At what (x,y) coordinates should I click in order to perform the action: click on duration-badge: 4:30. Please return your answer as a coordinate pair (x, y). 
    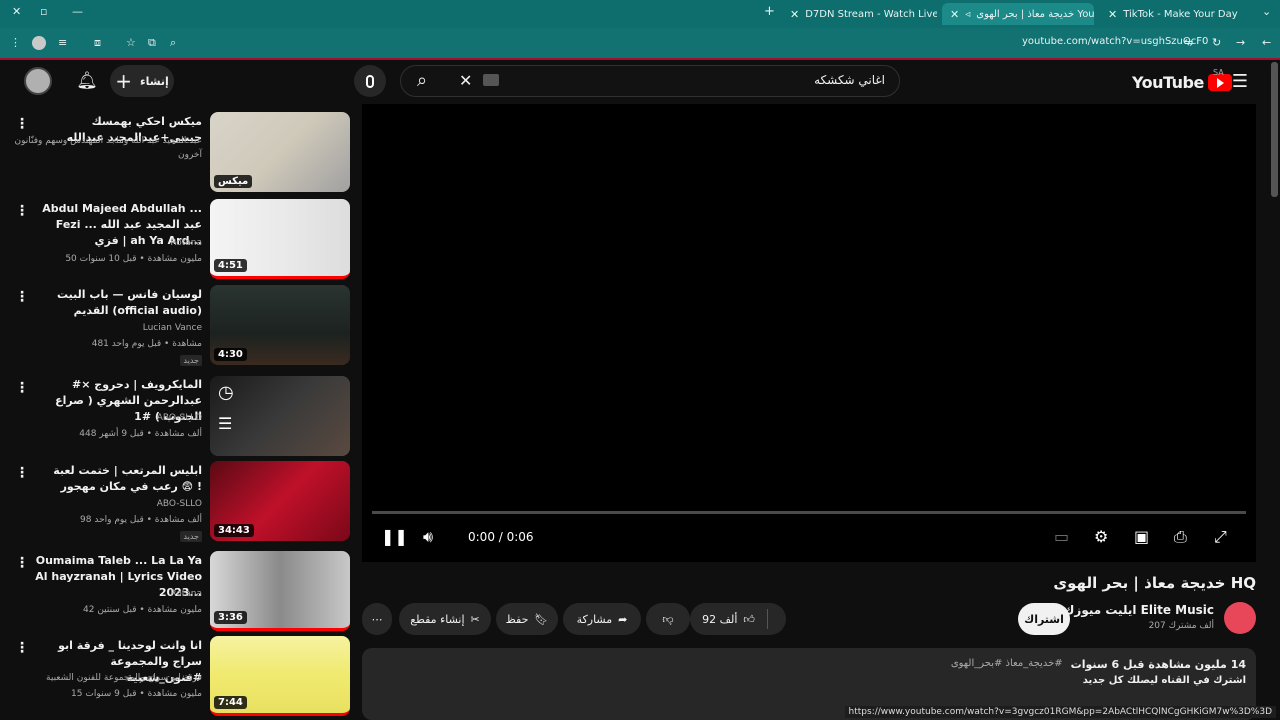
    Looking at the image, I should click on (230, 354).